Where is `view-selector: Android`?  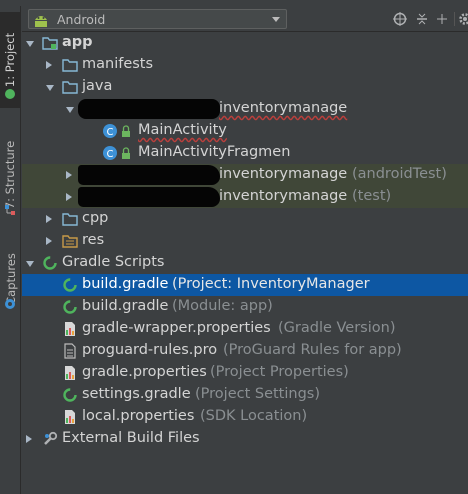 view-selector: Android is located at coordinates (157, 19).